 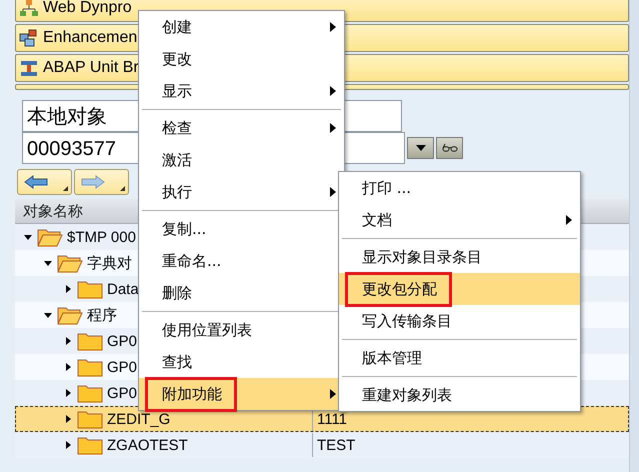 I want to click on tree-item-label: 字典对, so click(x=109, y=263).